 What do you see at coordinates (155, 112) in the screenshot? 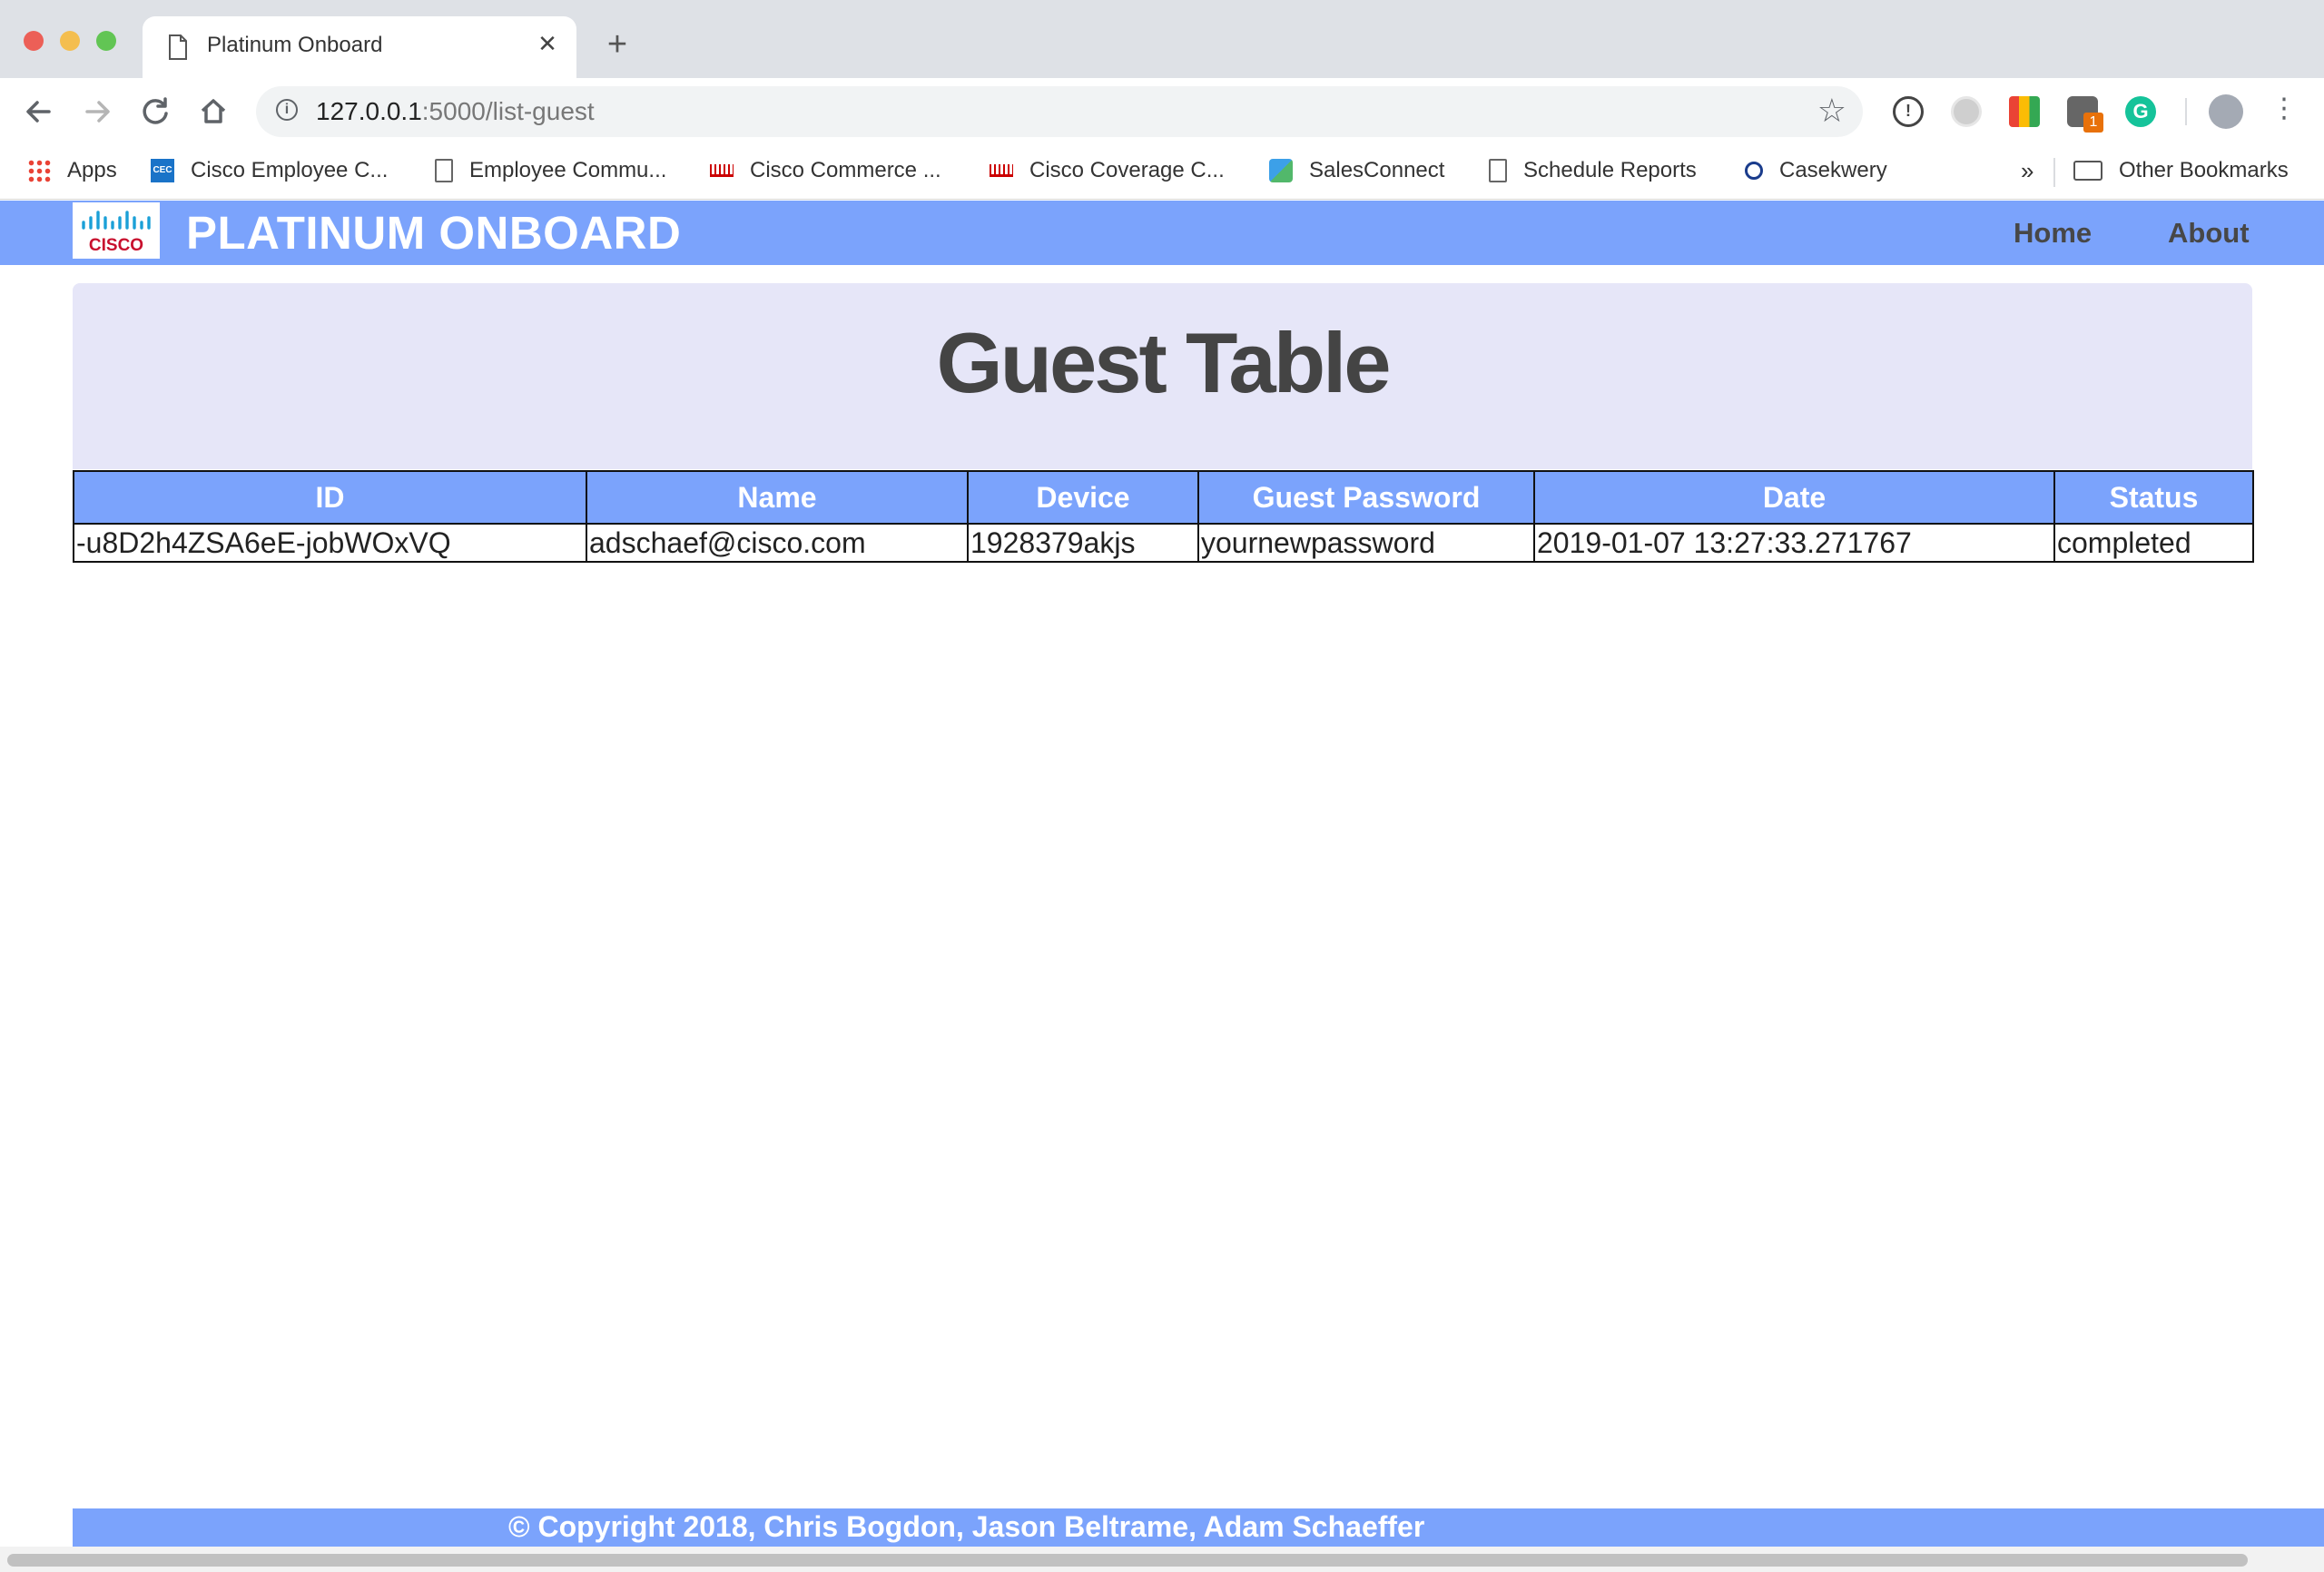
I see `reload-icon` at bounding box center [155, 112].